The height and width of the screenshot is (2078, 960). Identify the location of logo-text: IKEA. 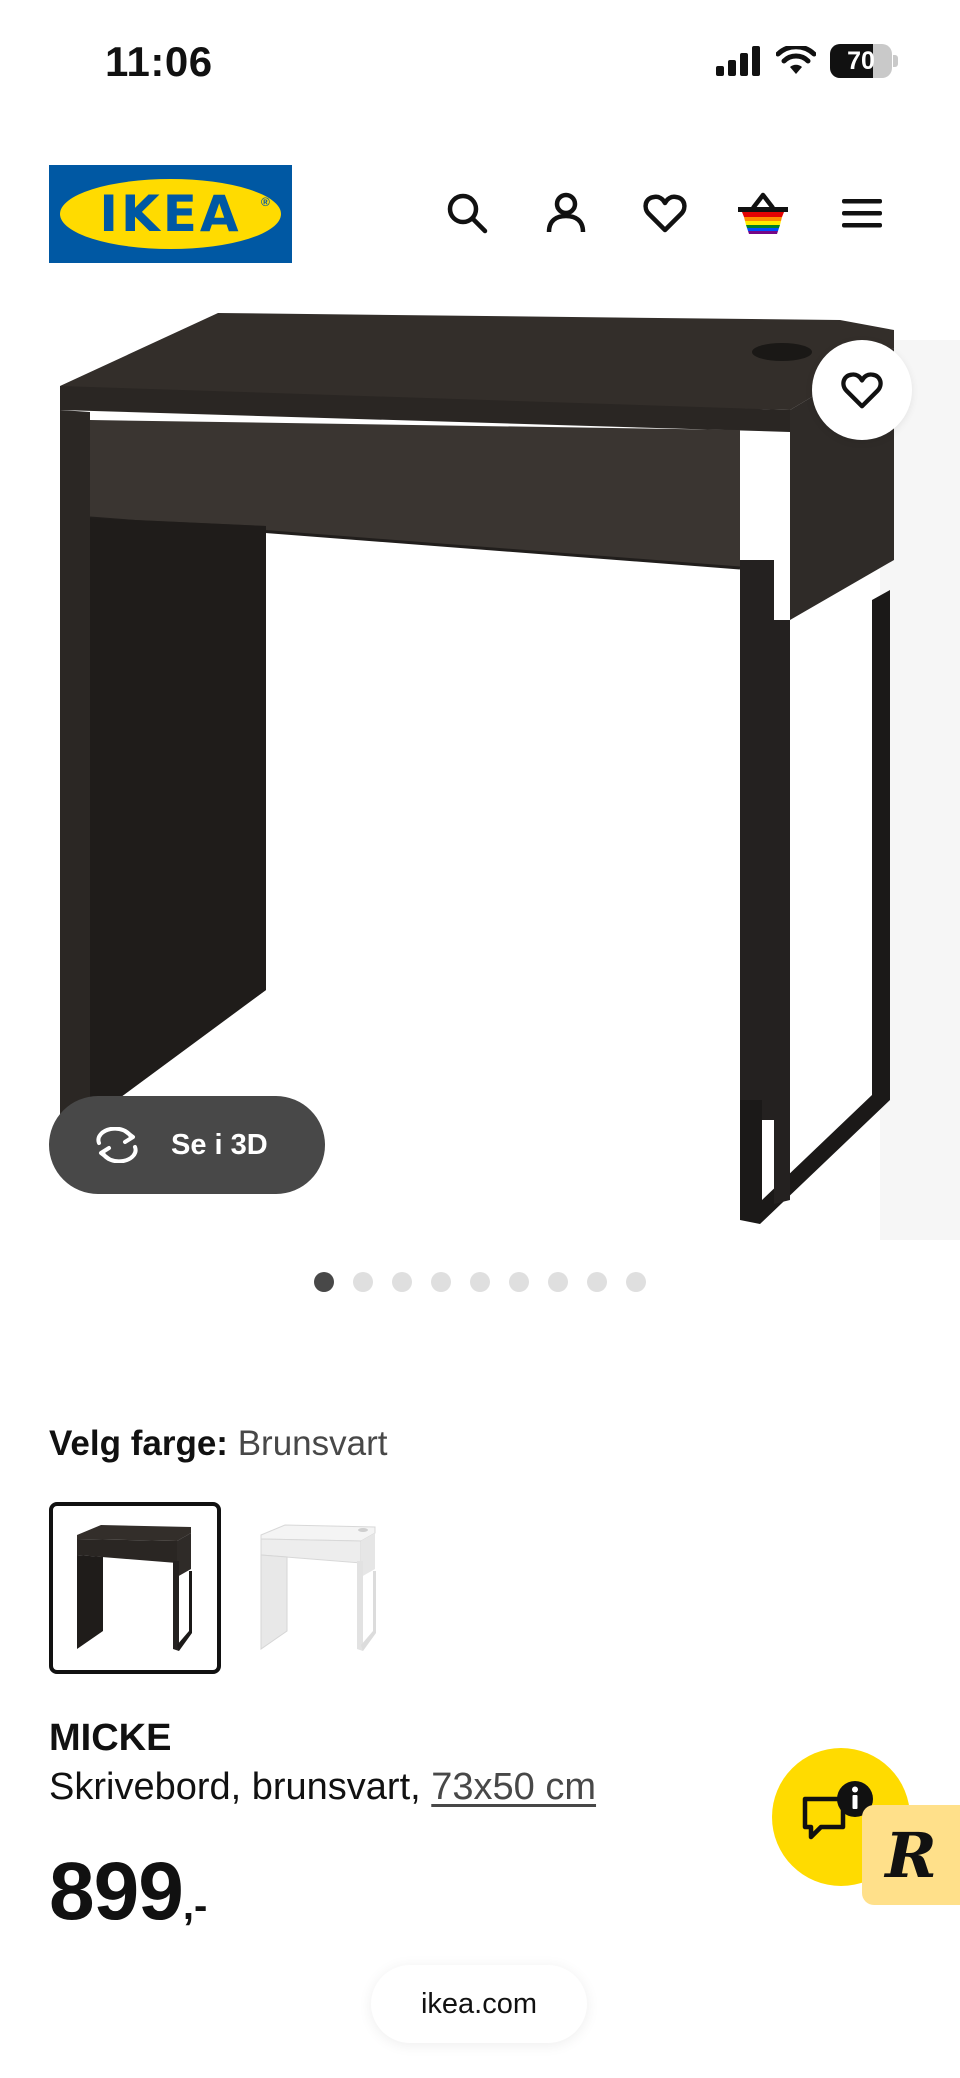
(170, 214).